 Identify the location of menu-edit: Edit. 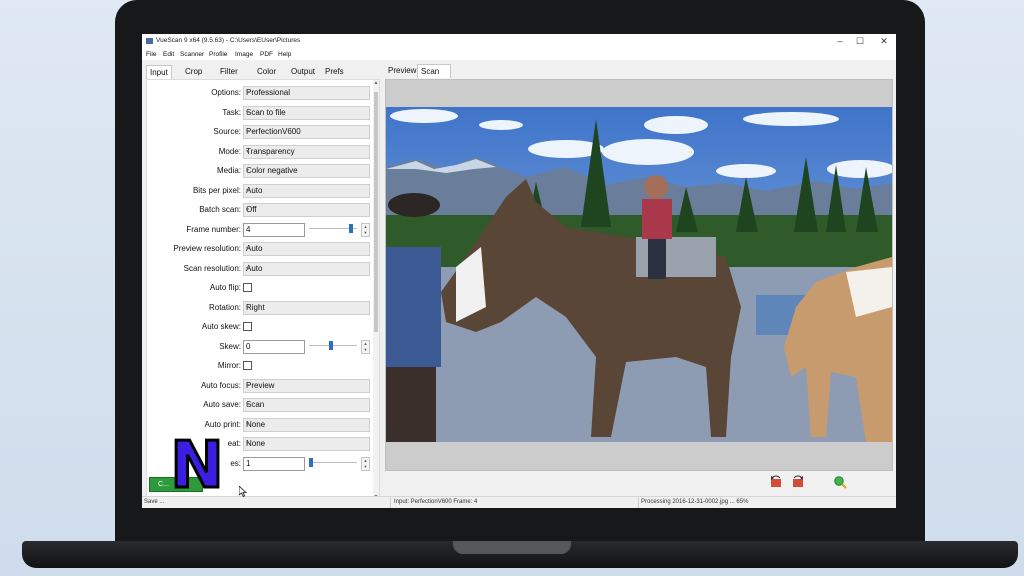
(168, 54).